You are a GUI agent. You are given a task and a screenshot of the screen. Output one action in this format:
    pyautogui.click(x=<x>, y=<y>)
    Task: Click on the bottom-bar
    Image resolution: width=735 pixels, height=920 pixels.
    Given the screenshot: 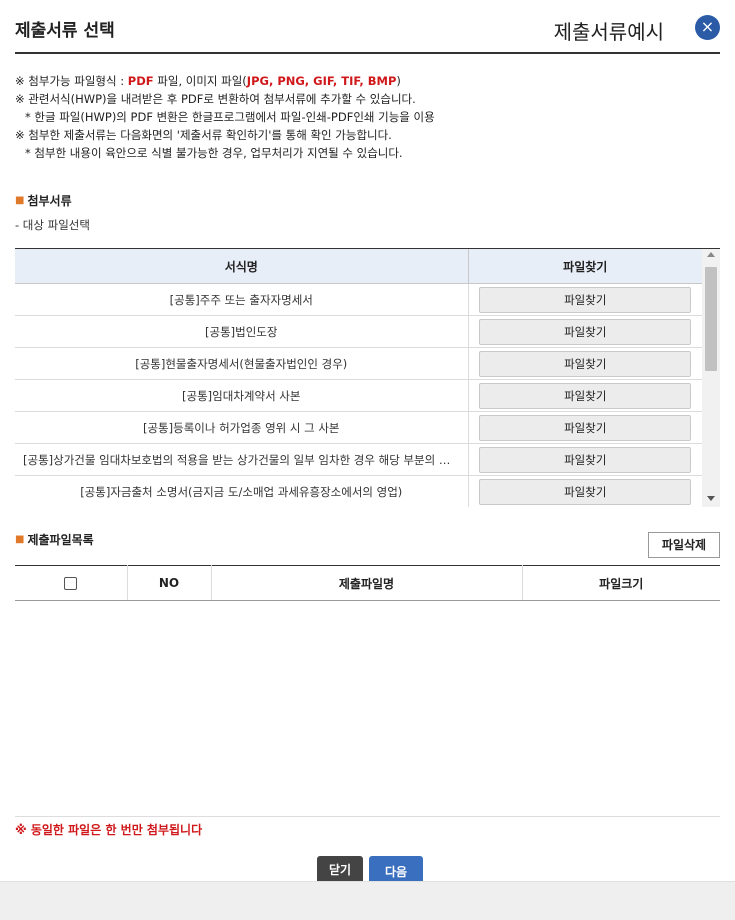 What is the action you would take?
    pyautogui.click(x=367, y=900)
    